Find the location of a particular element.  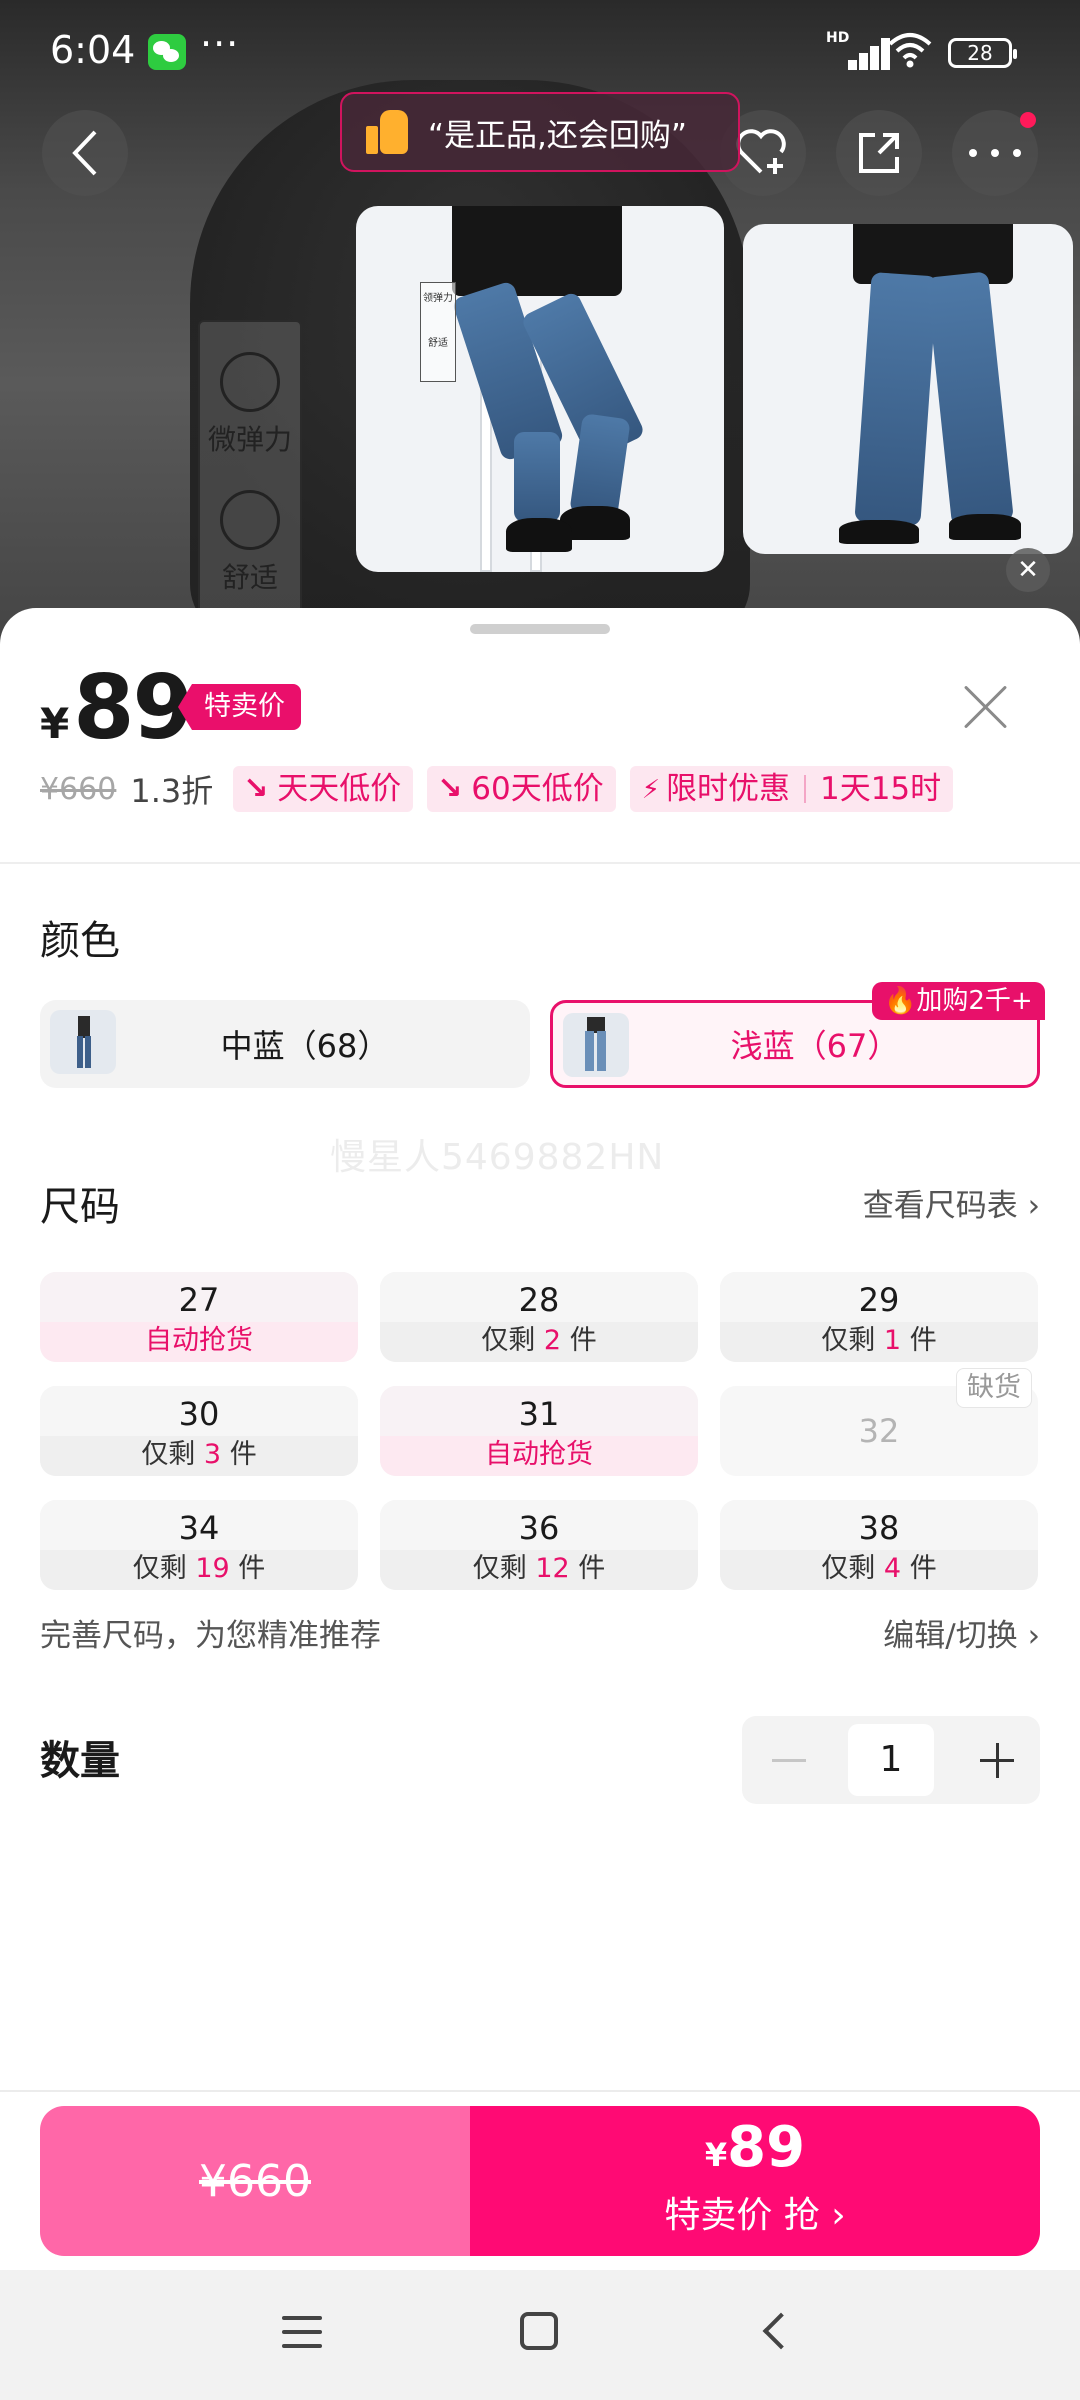

minus-icon is located at coordinates (787, 1760).